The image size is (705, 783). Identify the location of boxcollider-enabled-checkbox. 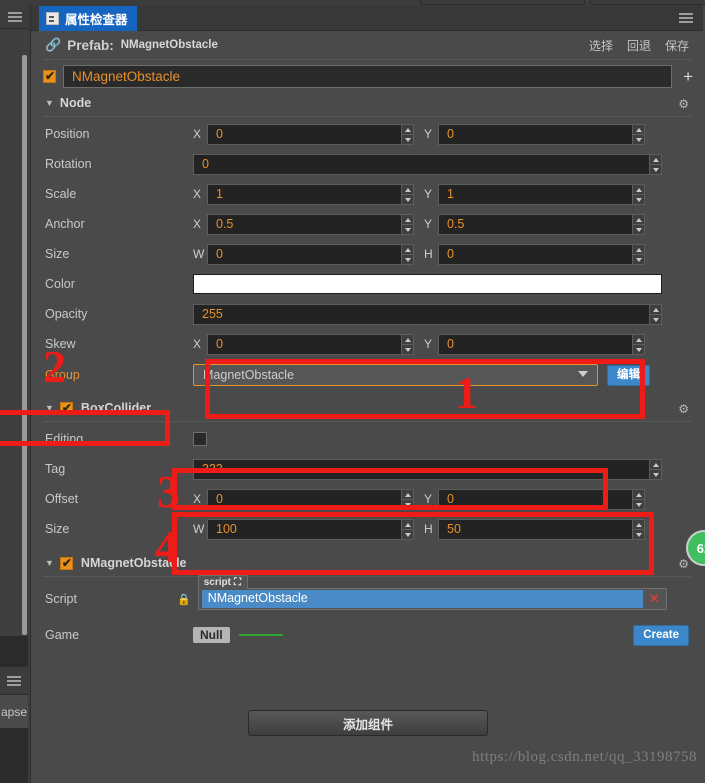
(66, 408).